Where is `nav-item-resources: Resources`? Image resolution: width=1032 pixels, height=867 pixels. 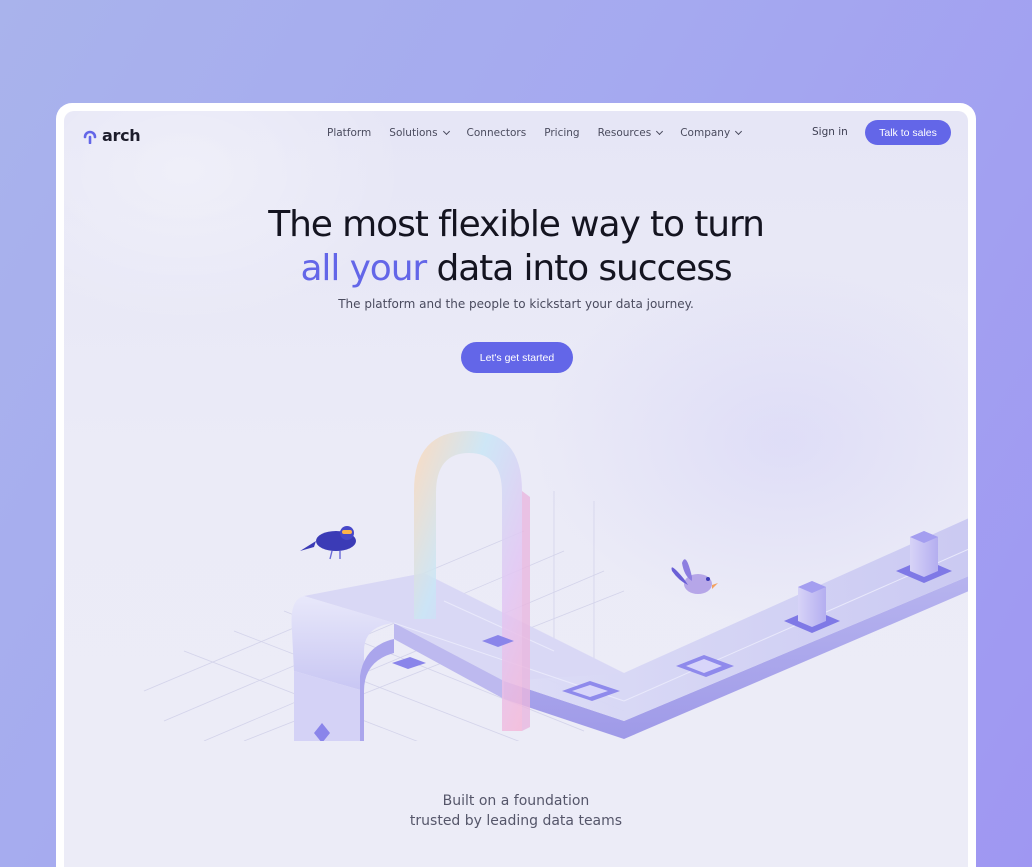 nav-item-resources: Resources is located at coordinates (630, 133).